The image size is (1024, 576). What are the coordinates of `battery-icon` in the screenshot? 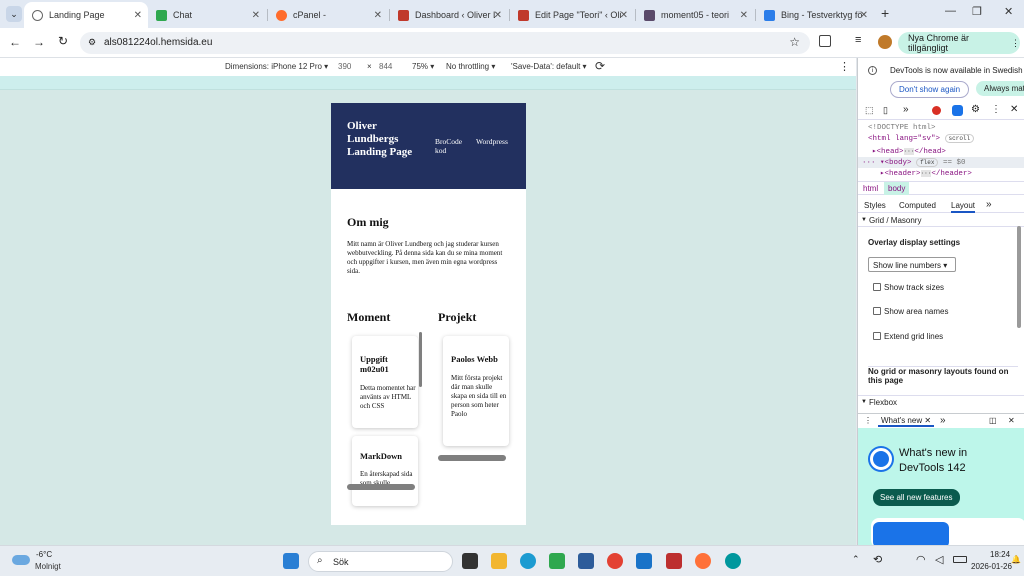 It's located at (960, 559).